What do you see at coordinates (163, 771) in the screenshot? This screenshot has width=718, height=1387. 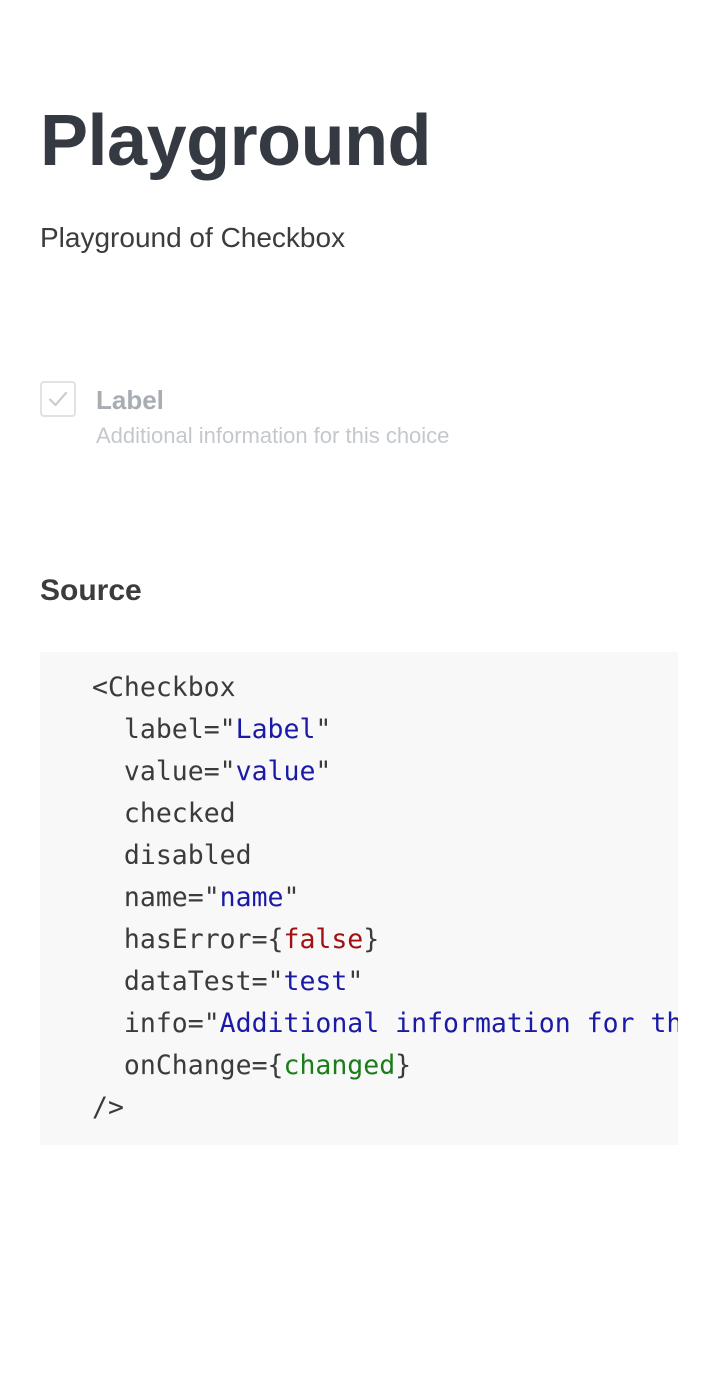 I see `code-prop: value` at bounding box center [163, 771].